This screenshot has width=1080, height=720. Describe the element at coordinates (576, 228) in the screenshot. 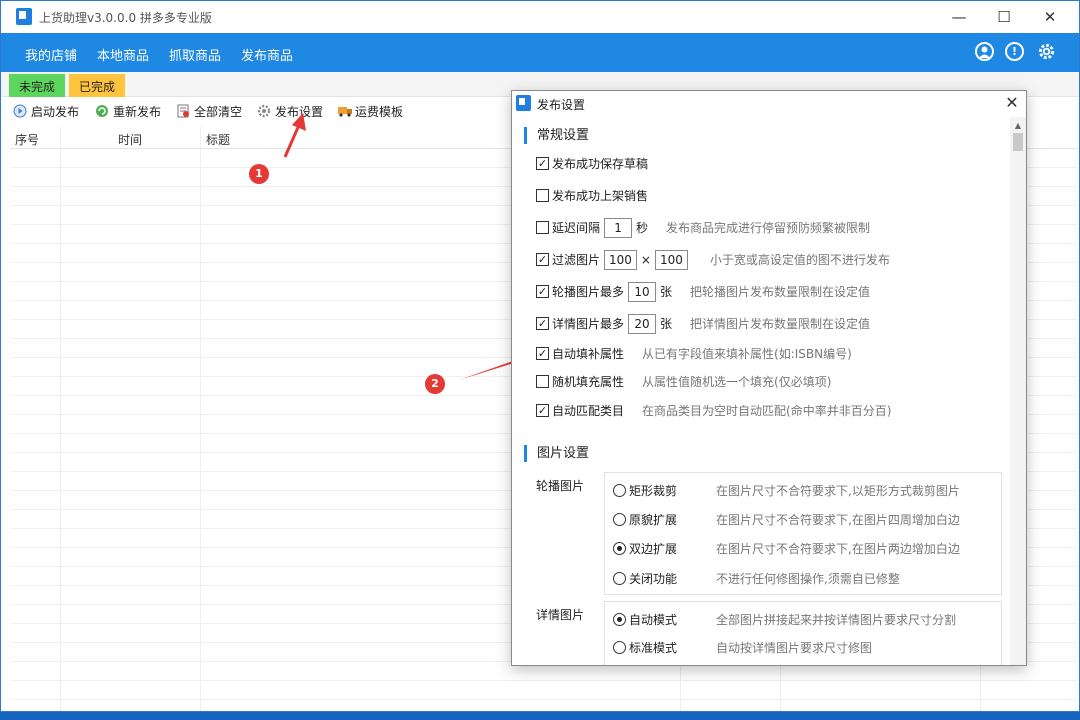

I see `delay-label: 延迟间隔` at that location.